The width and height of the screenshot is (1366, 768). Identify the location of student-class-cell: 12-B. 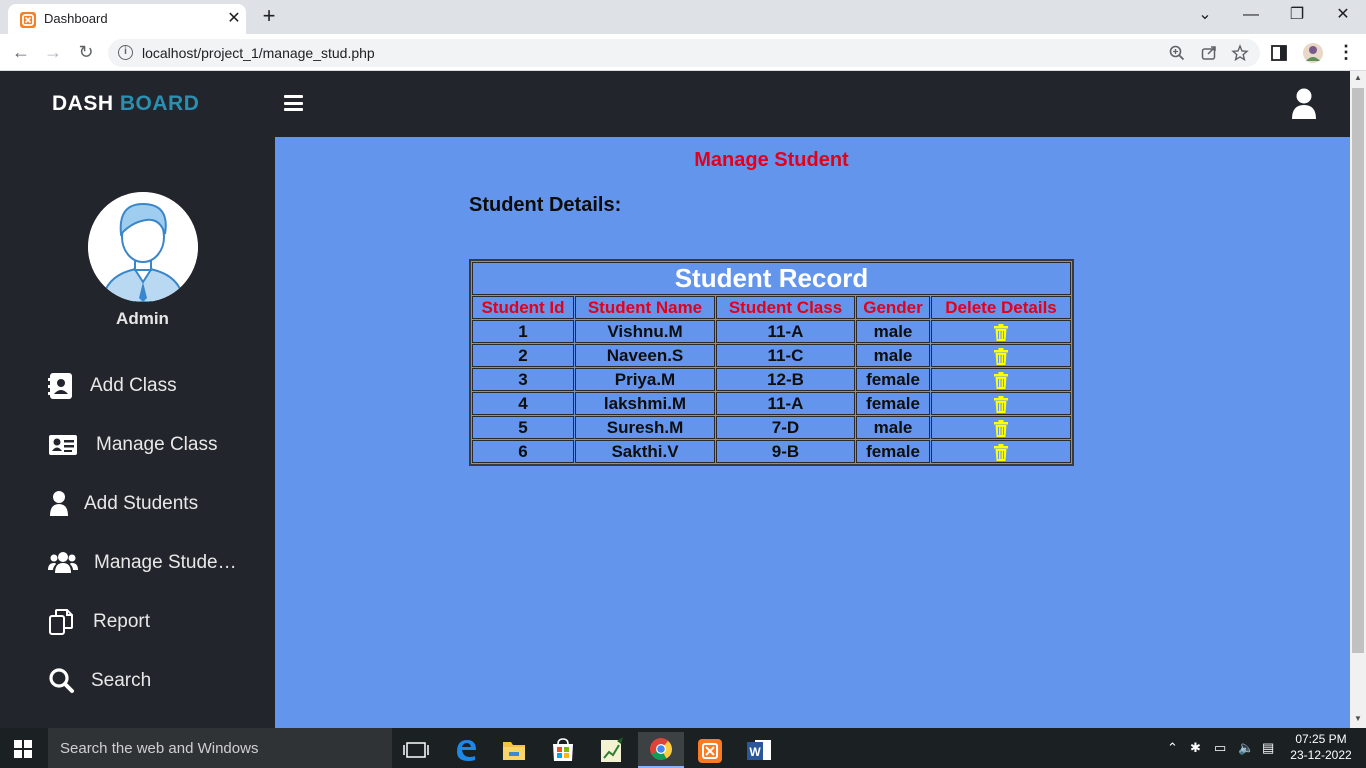
(785, 379).